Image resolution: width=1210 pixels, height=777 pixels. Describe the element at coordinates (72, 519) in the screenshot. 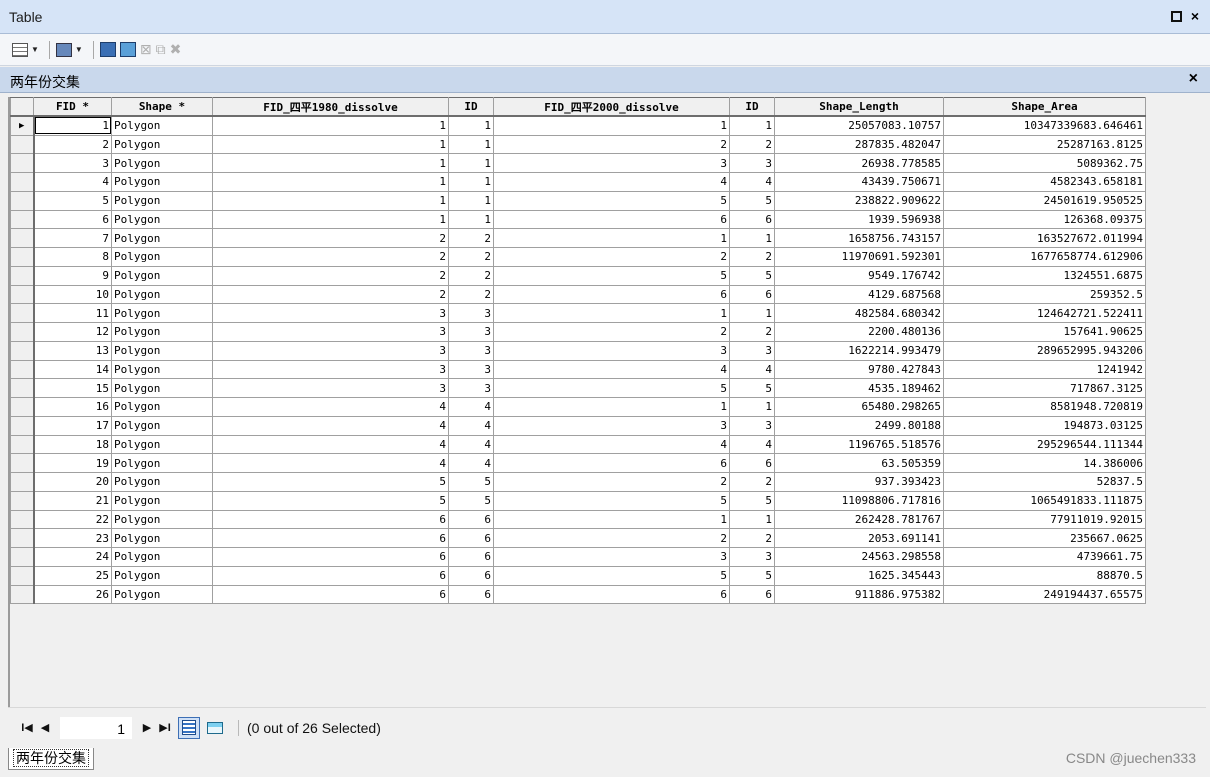

I see `table-cell: 22` at that location.